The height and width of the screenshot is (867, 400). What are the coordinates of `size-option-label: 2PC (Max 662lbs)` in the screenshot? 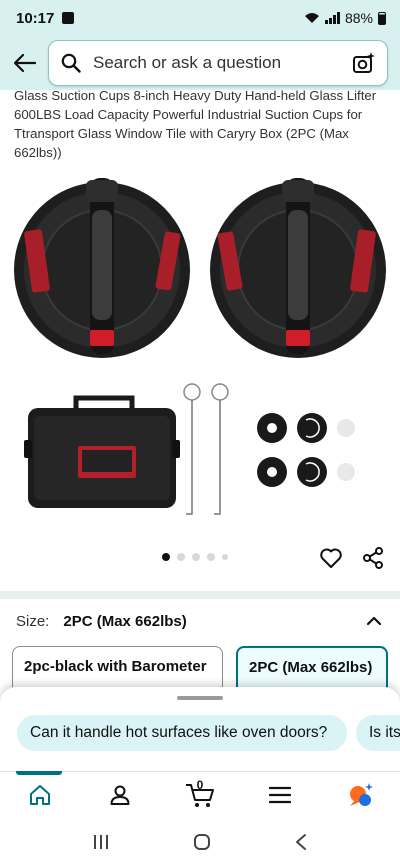 It's located at (311, 667).